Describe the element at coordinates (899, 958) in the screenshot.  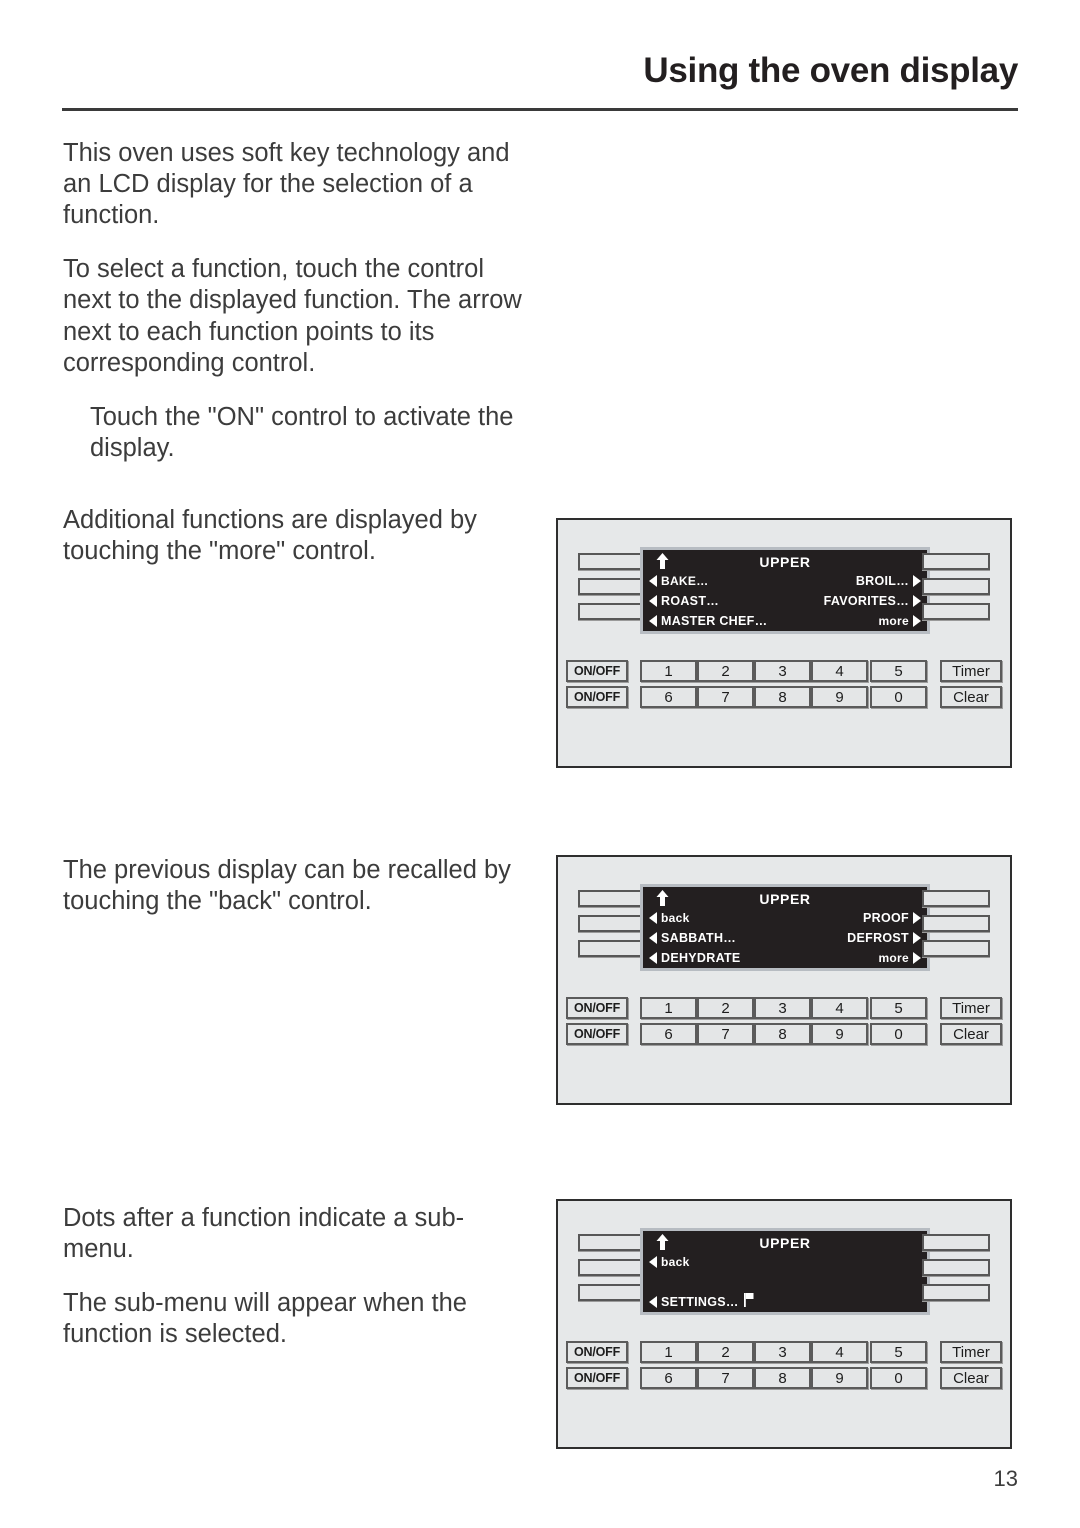
I see `lcd-menu-item-more: more` at that location.